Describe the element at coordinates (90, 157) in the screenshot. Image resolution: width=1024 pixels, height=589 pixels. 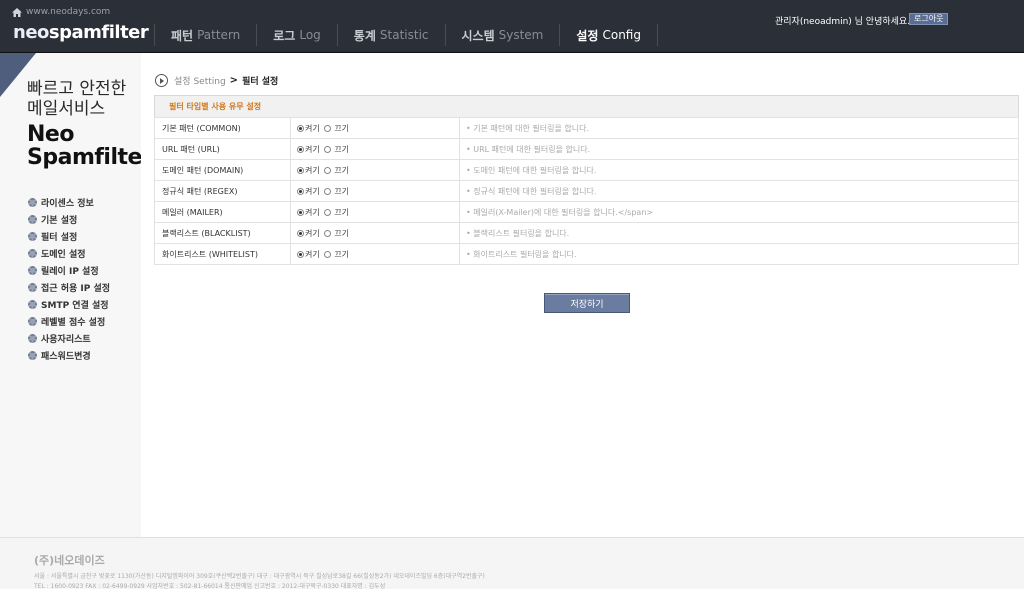
I see `brand-line-2: Spamfilter` at that location.